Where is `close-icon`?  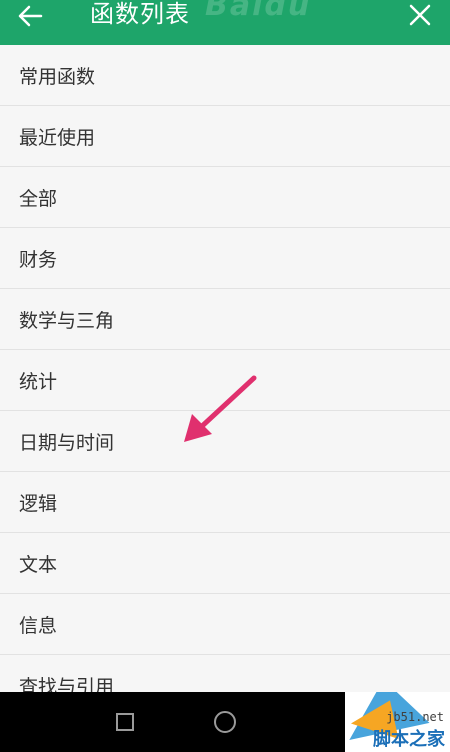 close-icon is located at coordinates (420, 15).